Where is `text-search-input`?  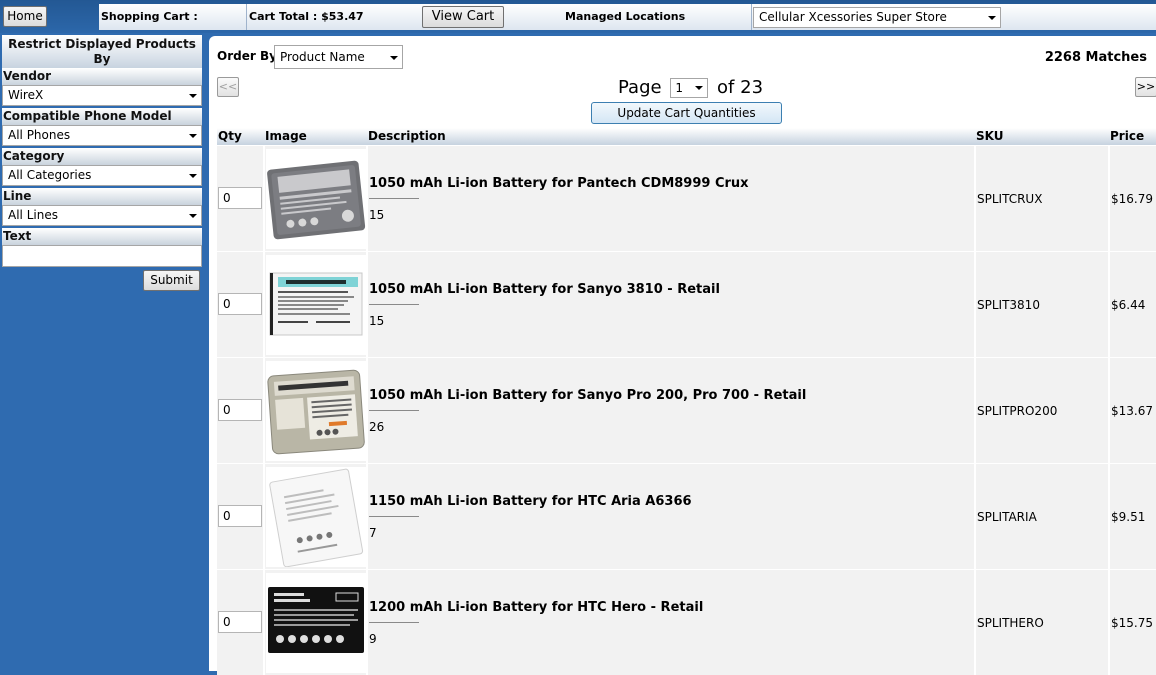 text-search-input is located at coordinates (102, 256).